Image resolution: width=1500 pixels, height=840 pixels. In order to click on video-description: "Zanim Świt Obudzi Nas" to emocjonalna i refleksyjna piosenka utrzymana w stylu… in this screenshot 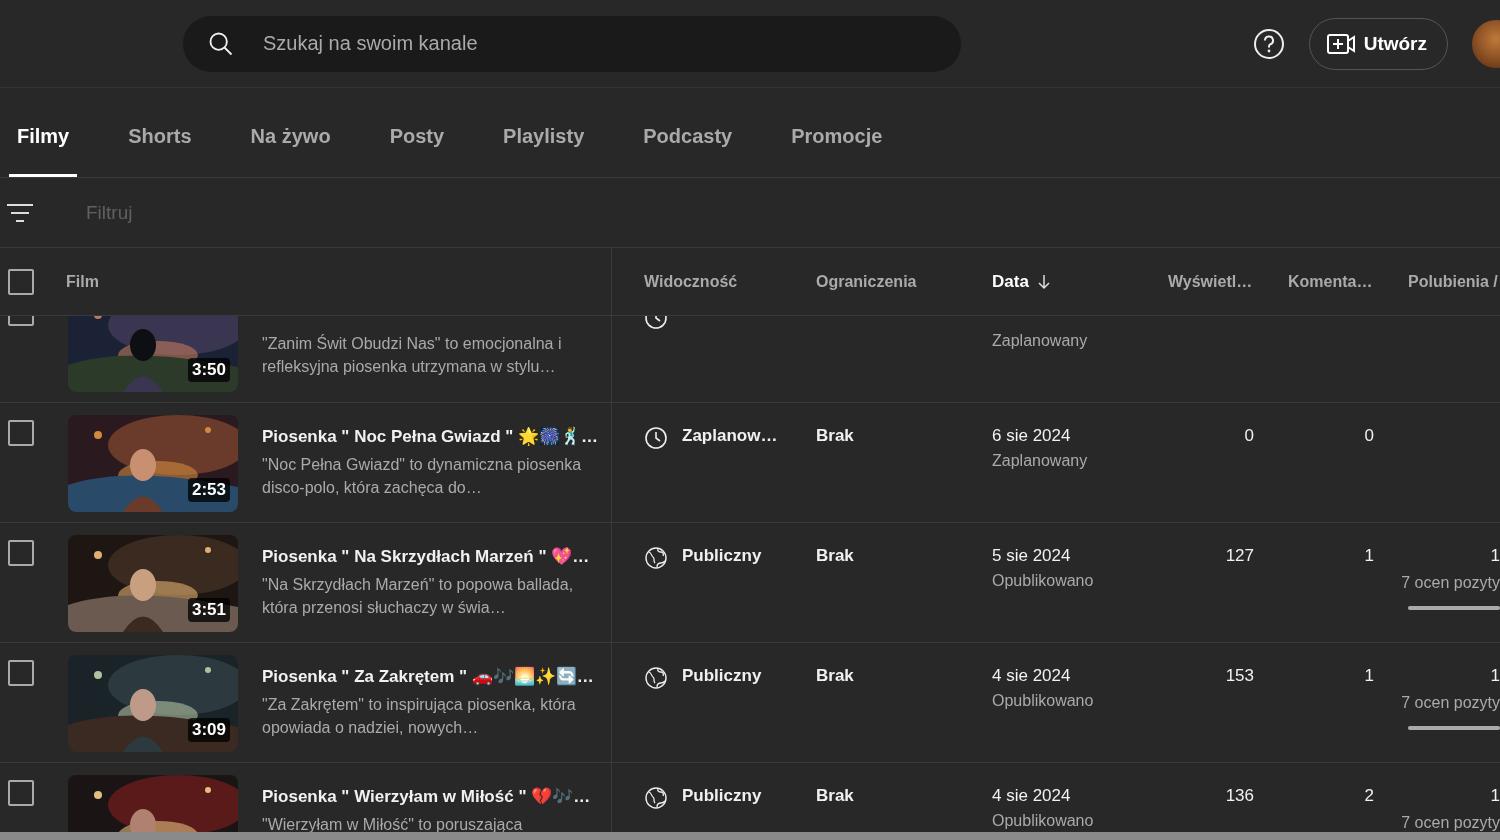, I will do `click(412, 355)`.